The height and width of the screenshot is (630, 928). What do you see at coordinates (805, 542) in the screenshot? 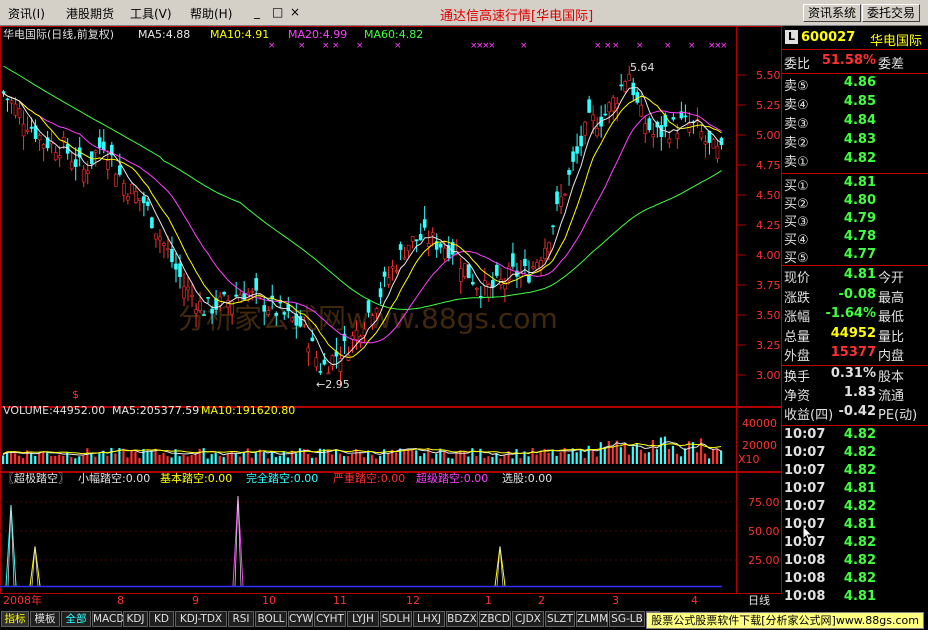
I see `tick-time: 10:07` at bounding box center [805, 542].